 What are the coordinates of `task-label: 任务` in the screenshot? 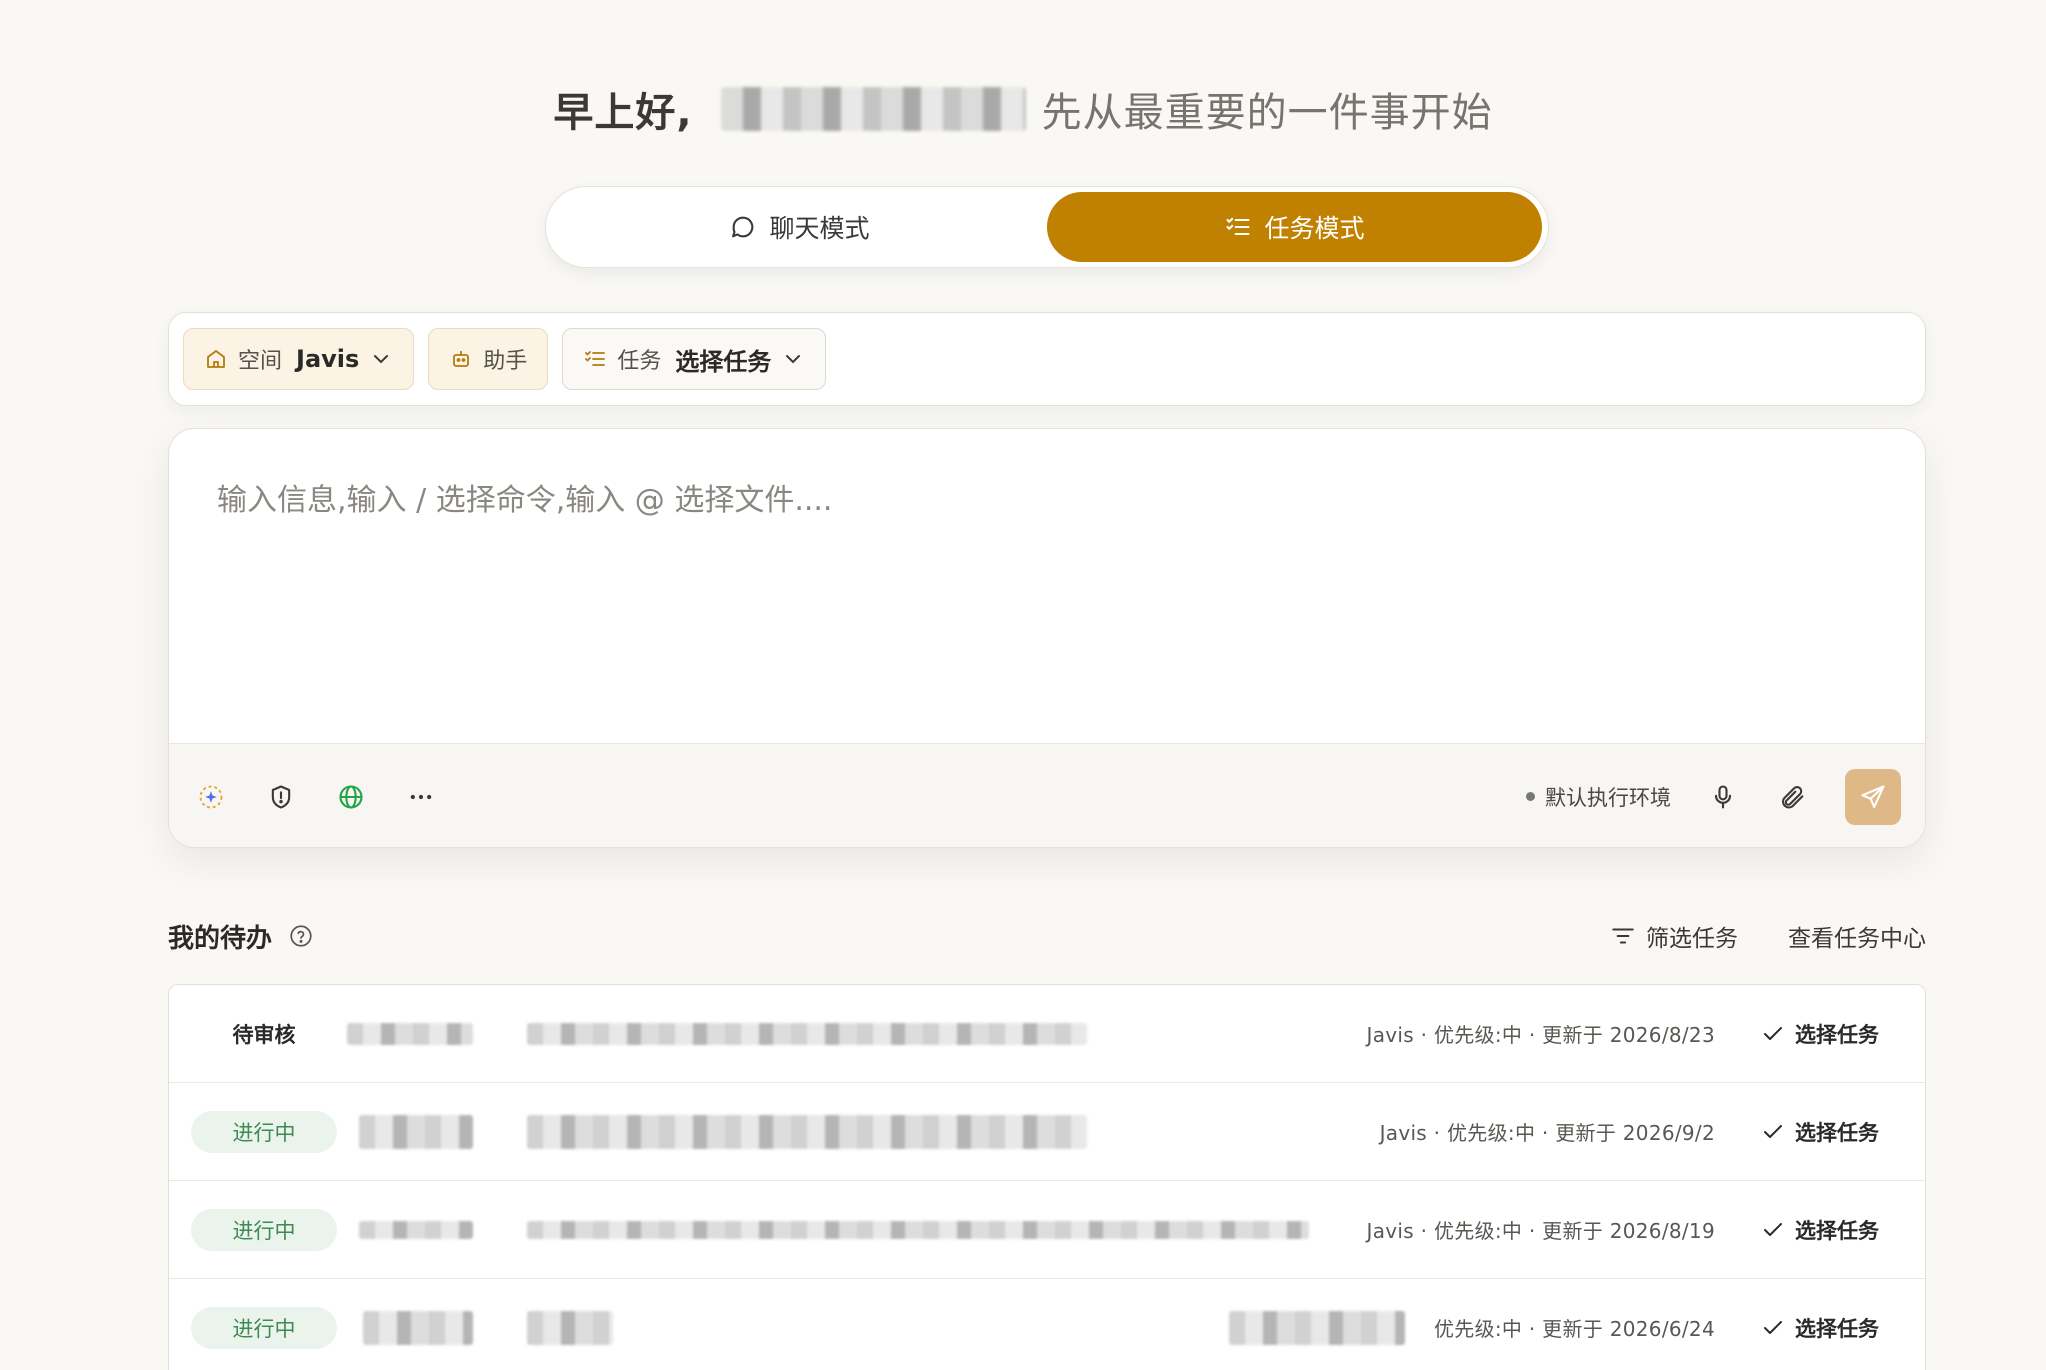 It's located at (639, 361).